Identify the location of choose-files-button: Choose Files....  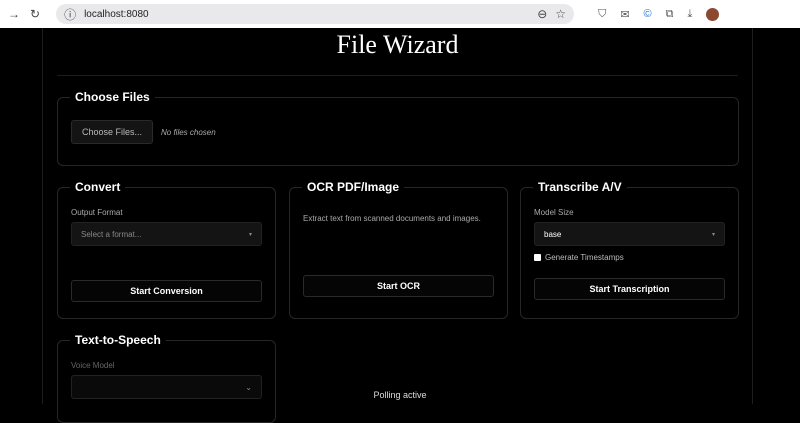
(112, 132).